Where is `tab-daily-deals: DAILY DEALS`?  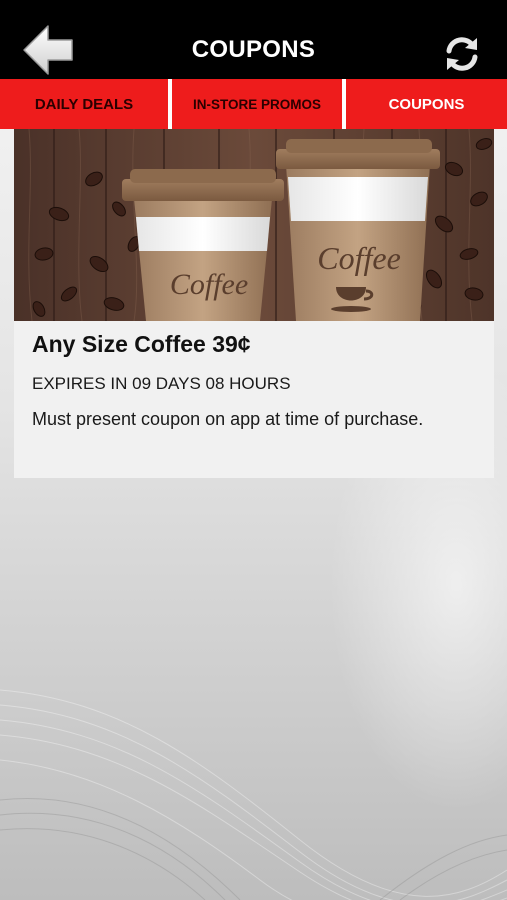
tab-daily-deals: DAILY DEALS is located at coordinates (84, 104).